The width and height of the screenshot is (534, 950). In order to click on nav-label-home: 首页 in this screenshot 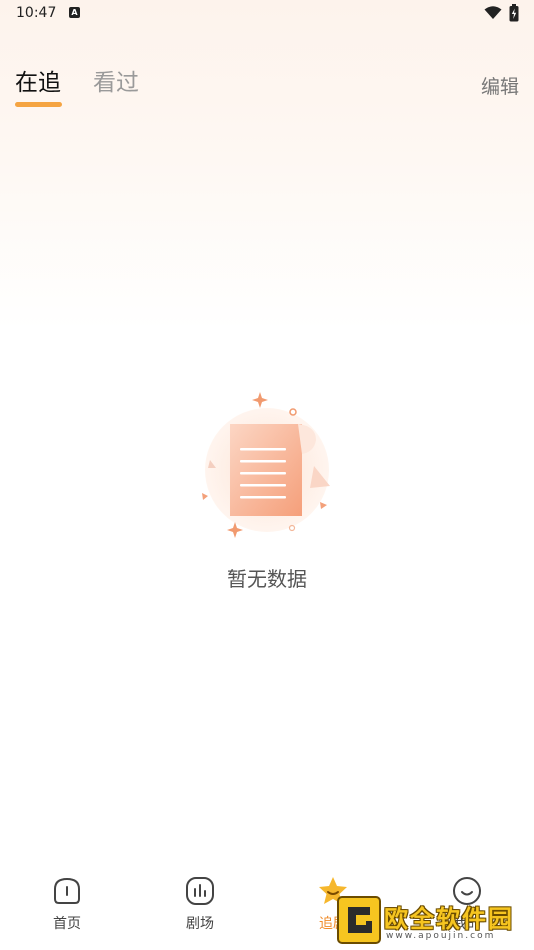, I will do `click(67, 924)`.